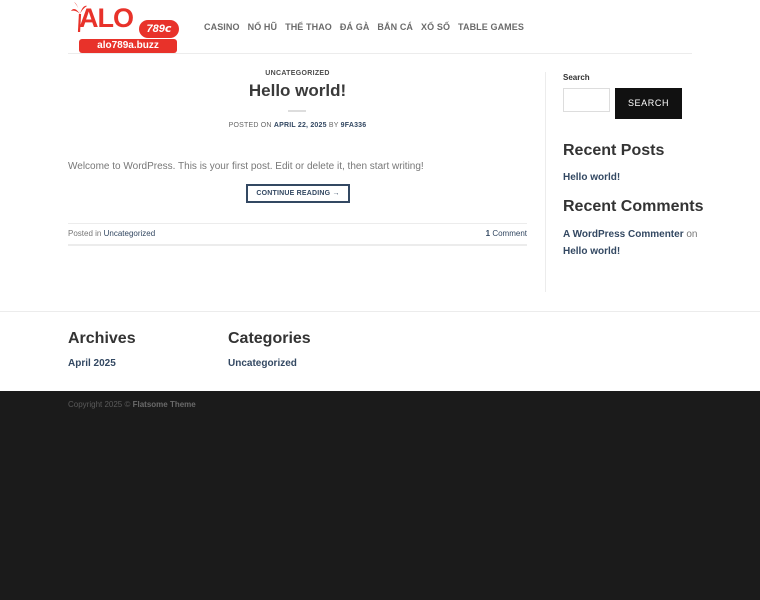 Image resolution: width=760 pixels, height=600 pixels. What do you see at coordinates (85, 233) in the screenshot?
I see `posted-in-label: Posted in` at bounding box center [85, 233].